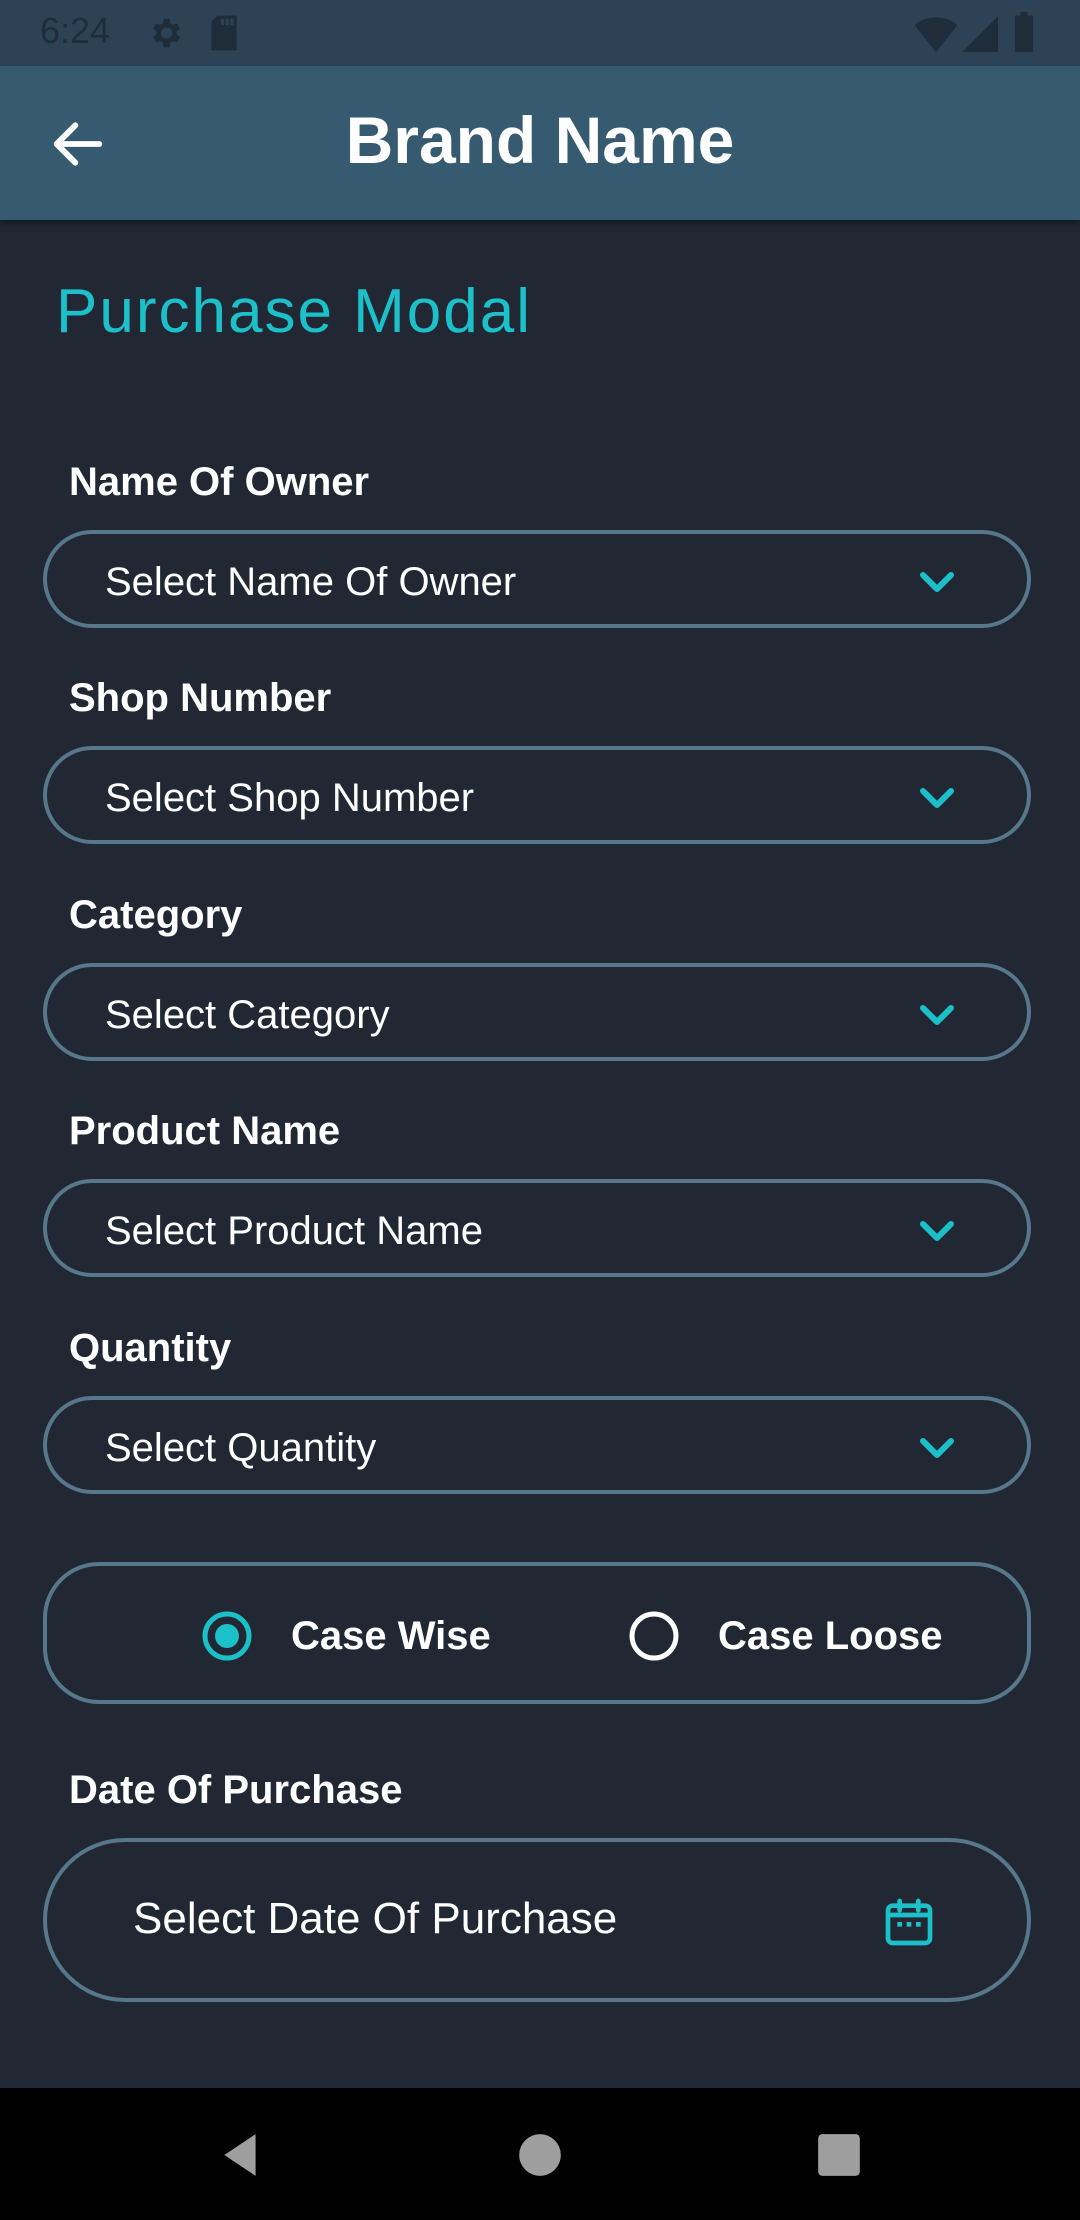 The width and height of the screenshot is (1080, 2220). Describe the element at coordinates (75, 30) in the screenshot. I see `status-time: 6:24` at that location.